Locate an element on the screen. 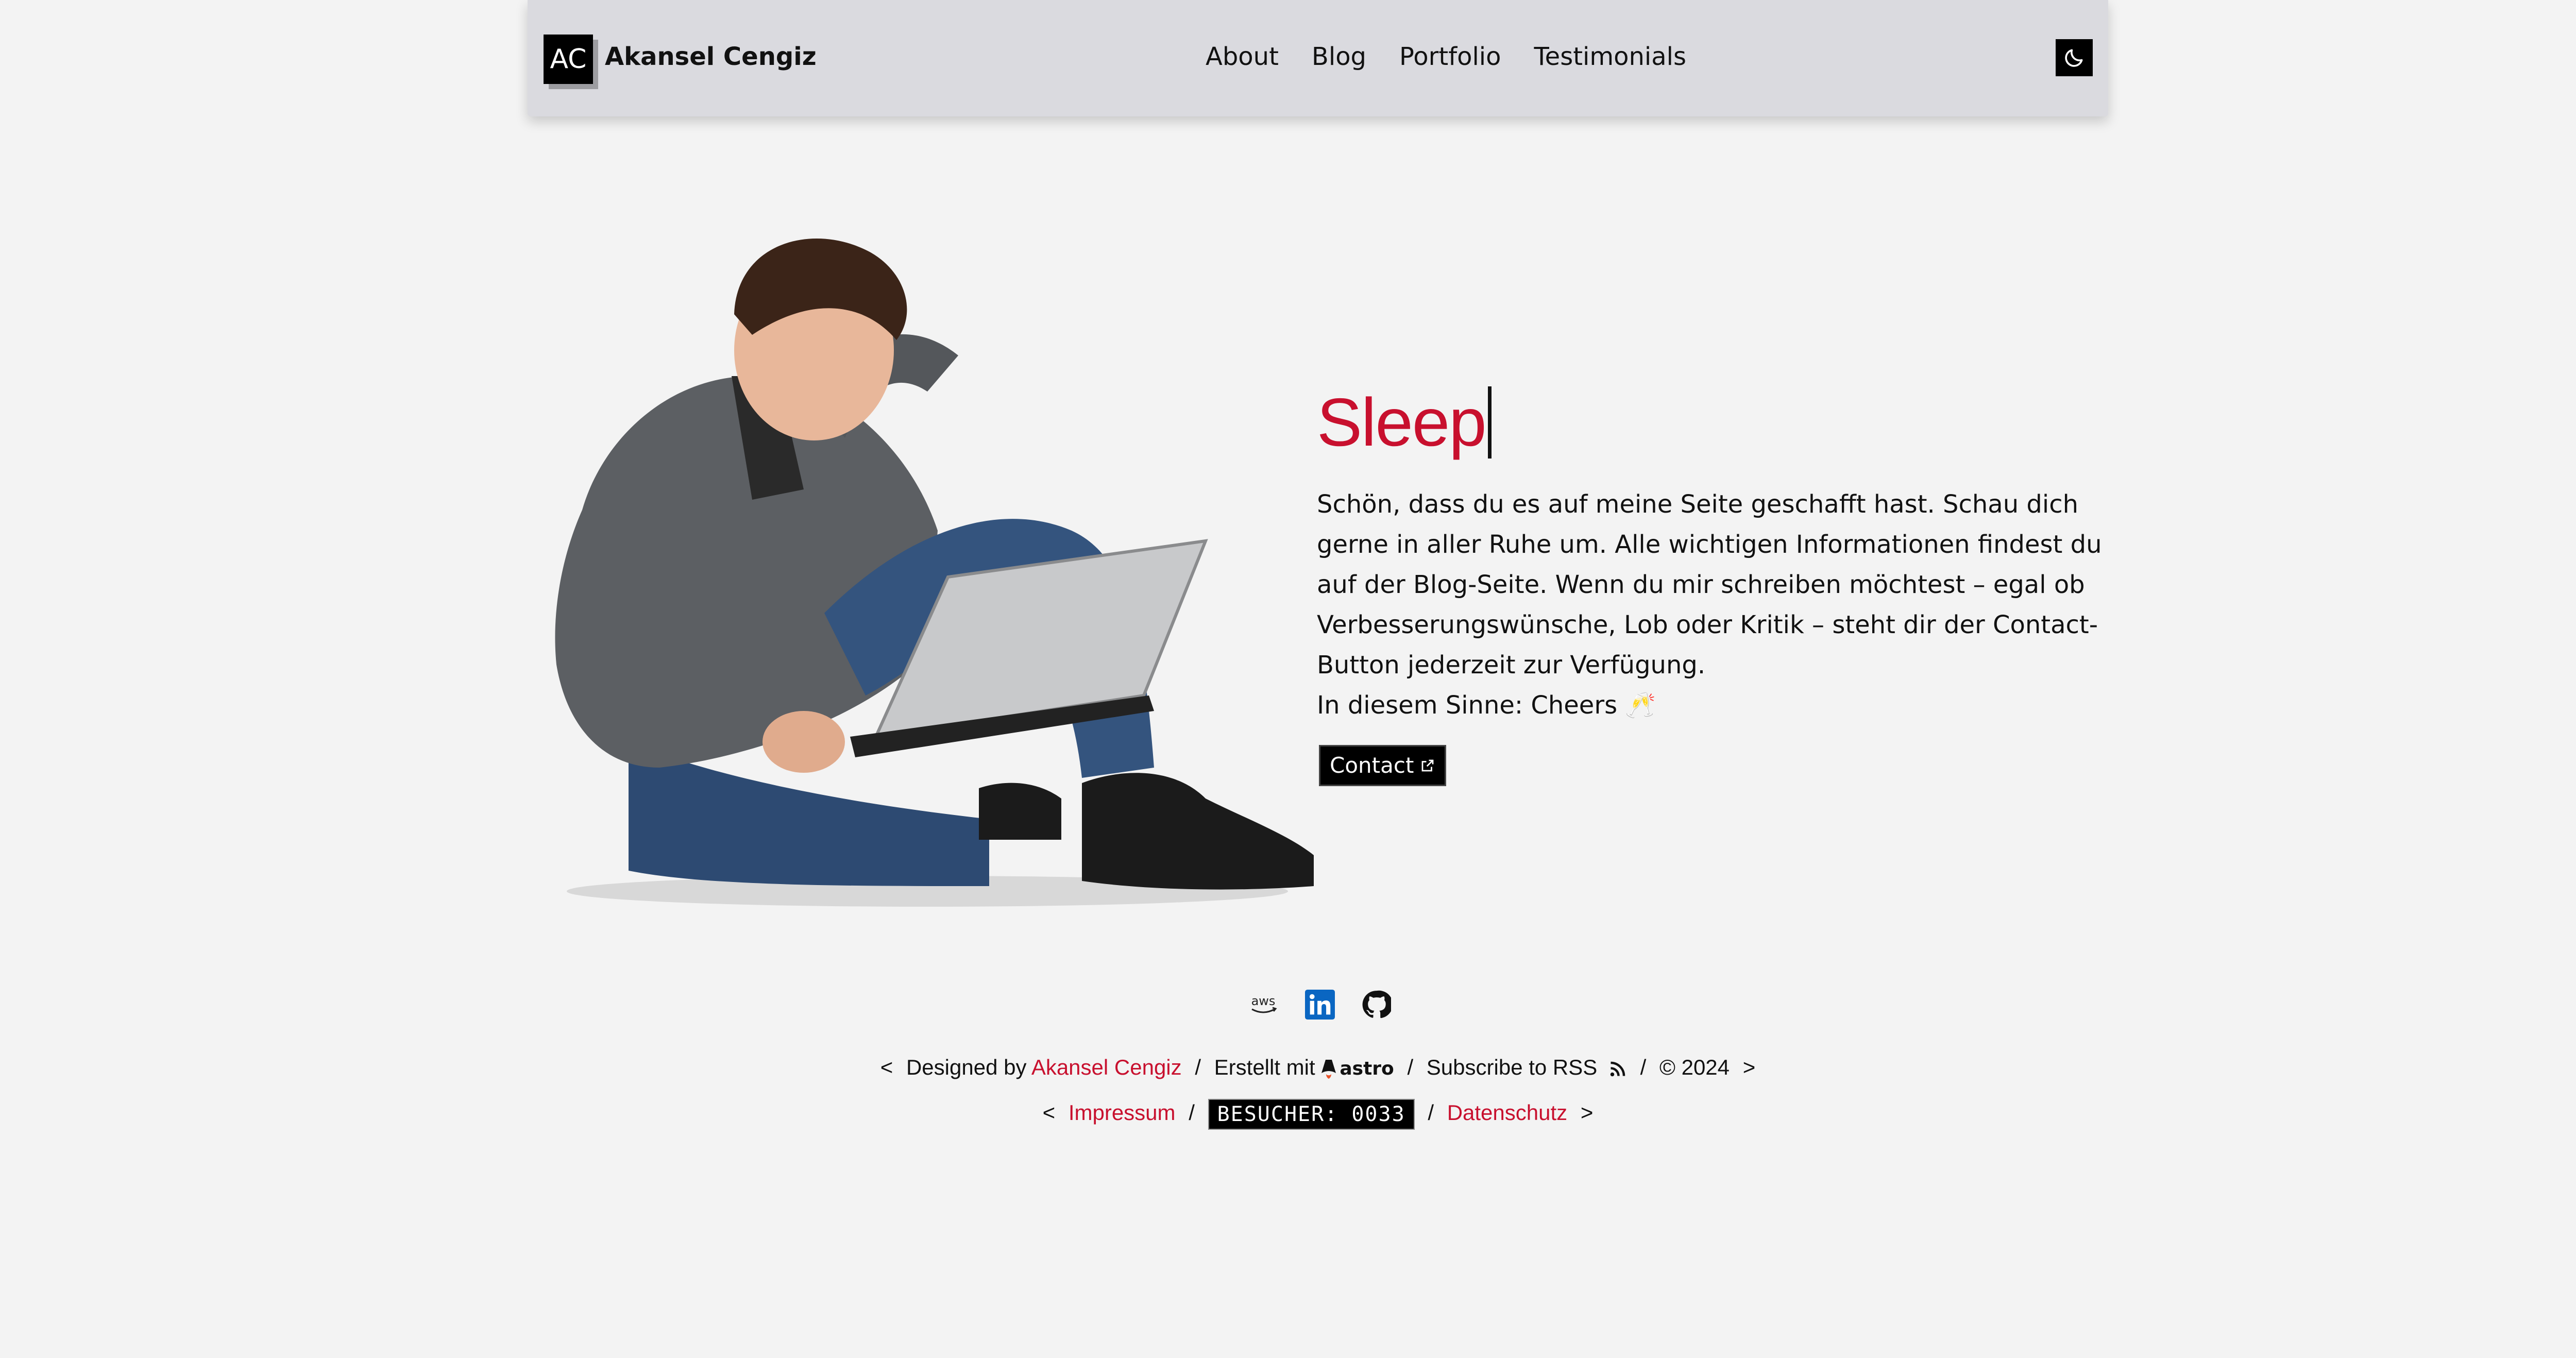 Image resolution: width=2576 pixels, height=1358 pixels. astro-icon is located at coordinates (1328, 1069).